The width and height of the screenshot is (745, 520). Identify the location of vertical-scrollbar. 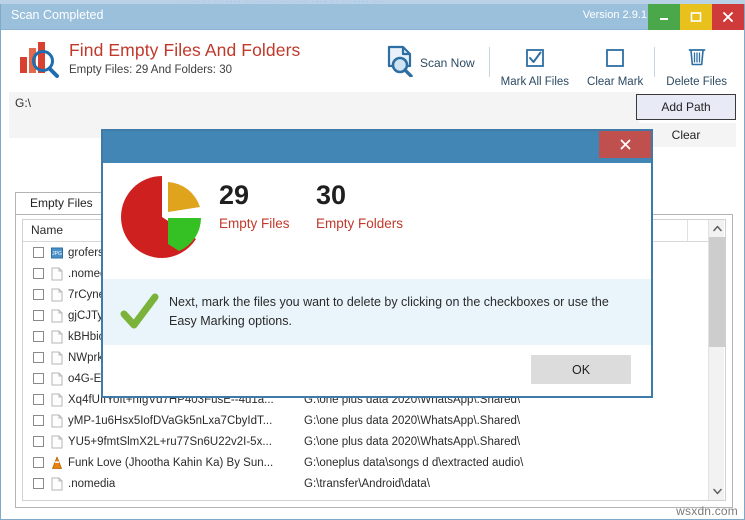
(716, 360).